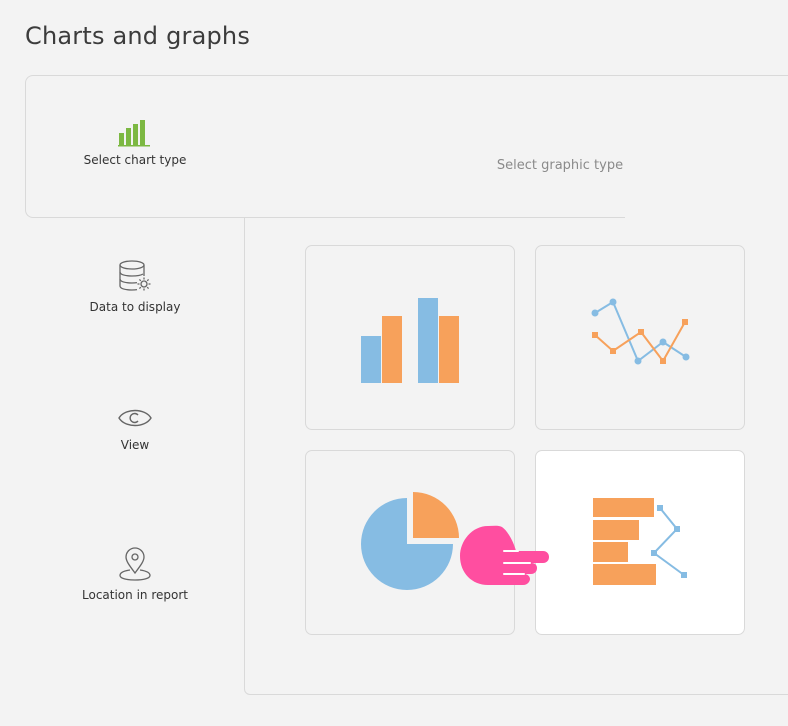 The height and width of the screenshot is (726, 788). What do you see at coordinates (135, 428) in the screenshot?
I see `step-view: View` at bounding box center [135, 428].